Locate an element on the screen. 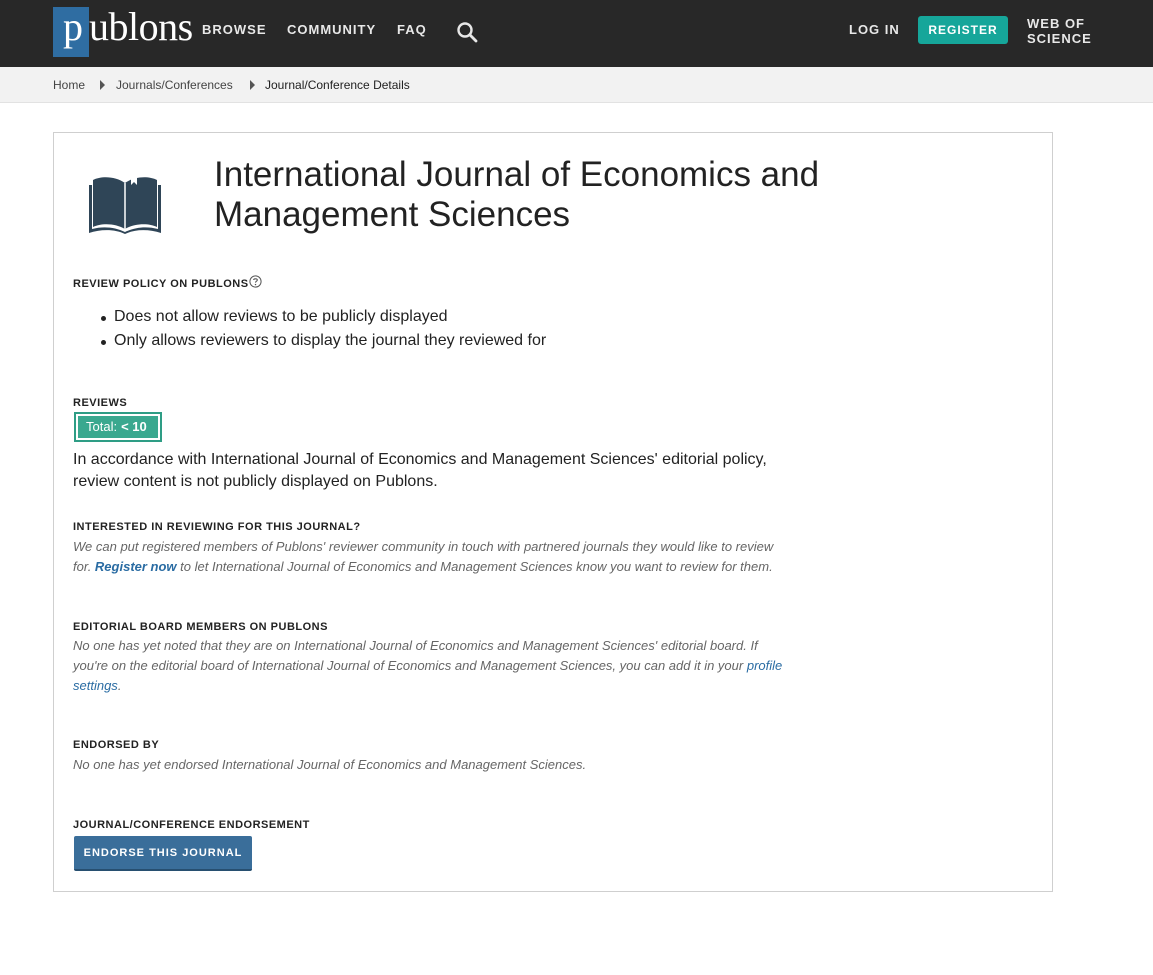 This screenshot has height=975, width=1153. reviews-total-inner: Total: < 10 is located at coordinates (118, 427).